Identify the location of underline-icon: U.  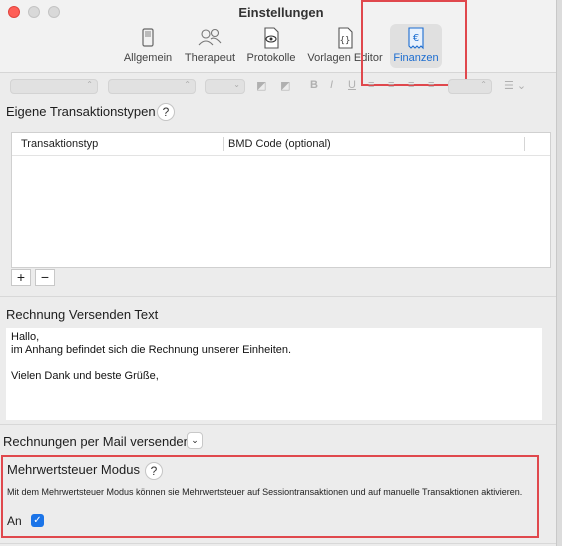
(352, 85).